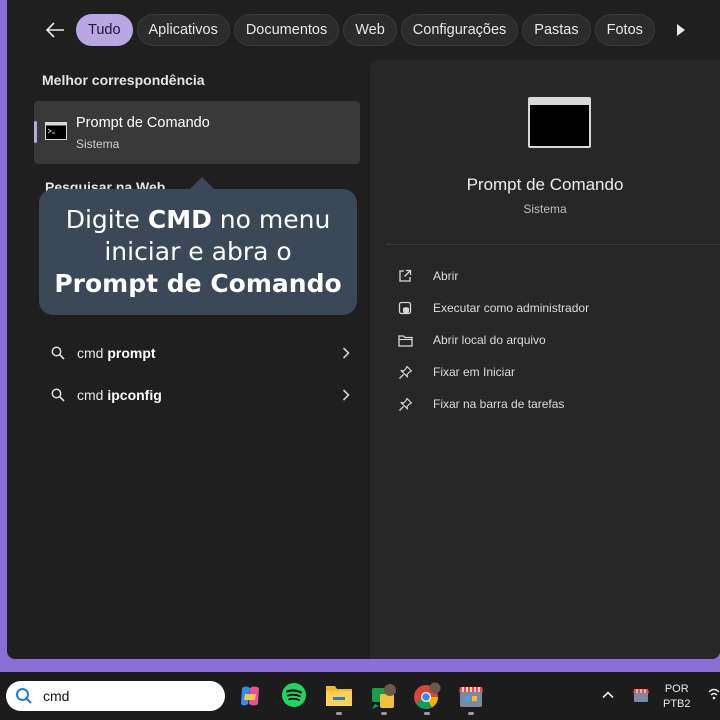  Describe the element at coordinates (546, 276) in the screenshot. I see `action-abrir: Abrir` at that location.